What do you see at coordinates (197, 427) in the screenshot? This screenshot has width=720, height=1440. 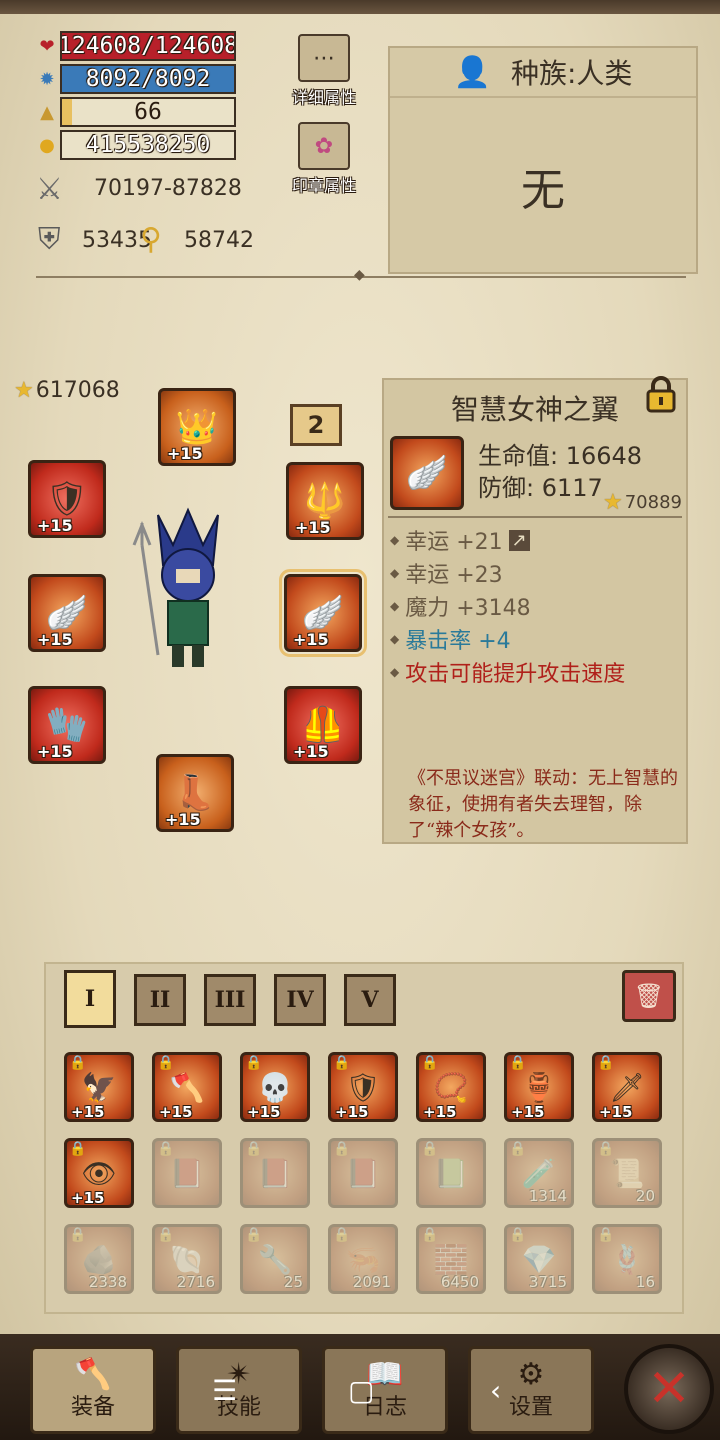 I see `helmet-slot: 👑 +15` at bounding box center [197, 427].